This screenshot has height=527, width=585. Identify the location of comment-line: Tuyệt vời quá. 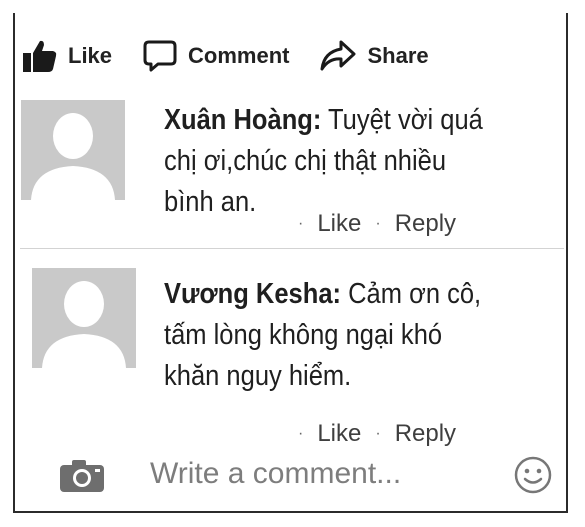
(405, 120).